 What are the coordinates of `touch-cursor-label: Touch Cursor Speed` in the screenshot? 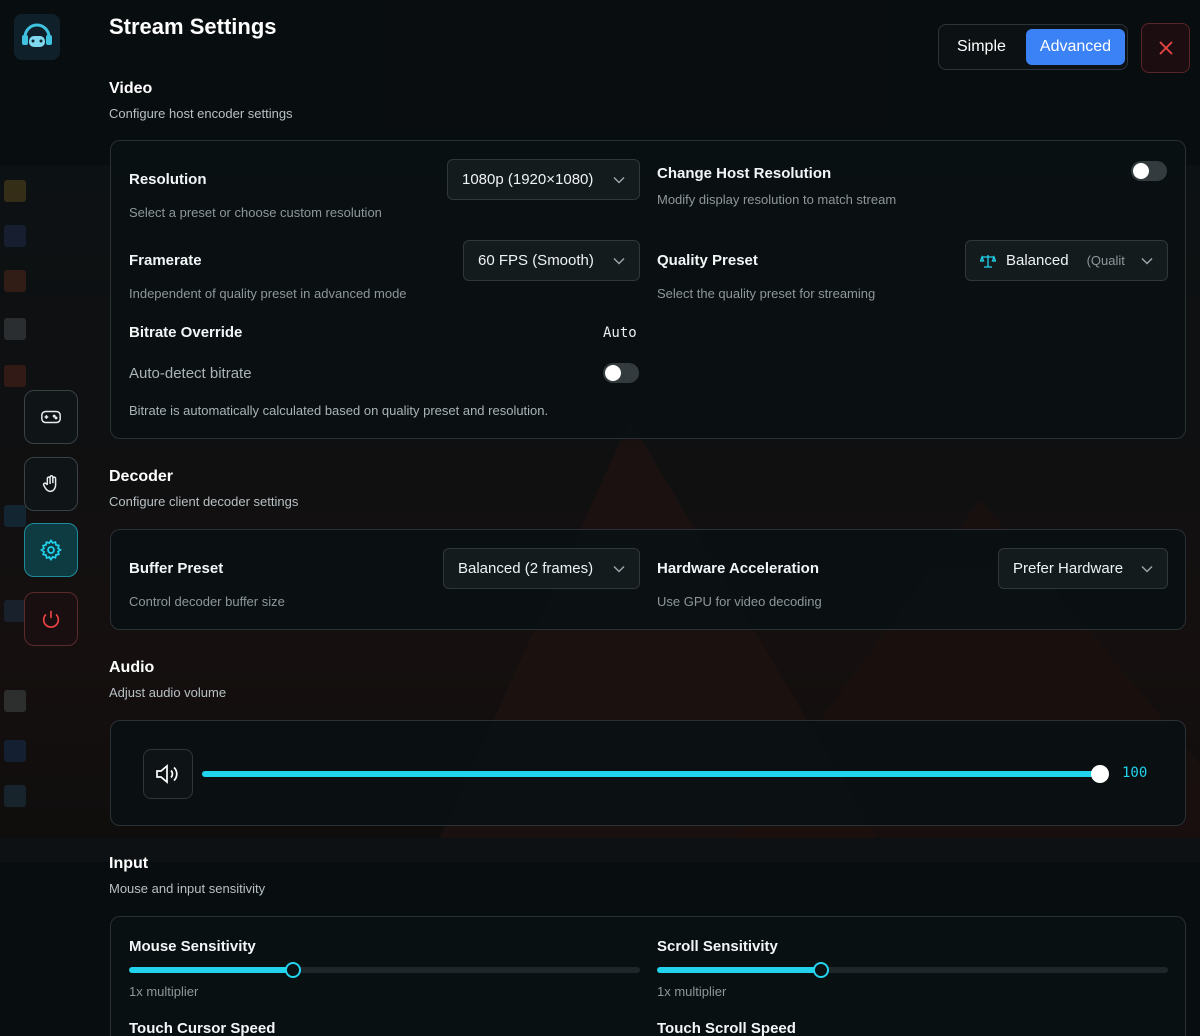 It's located at (202, 1028).